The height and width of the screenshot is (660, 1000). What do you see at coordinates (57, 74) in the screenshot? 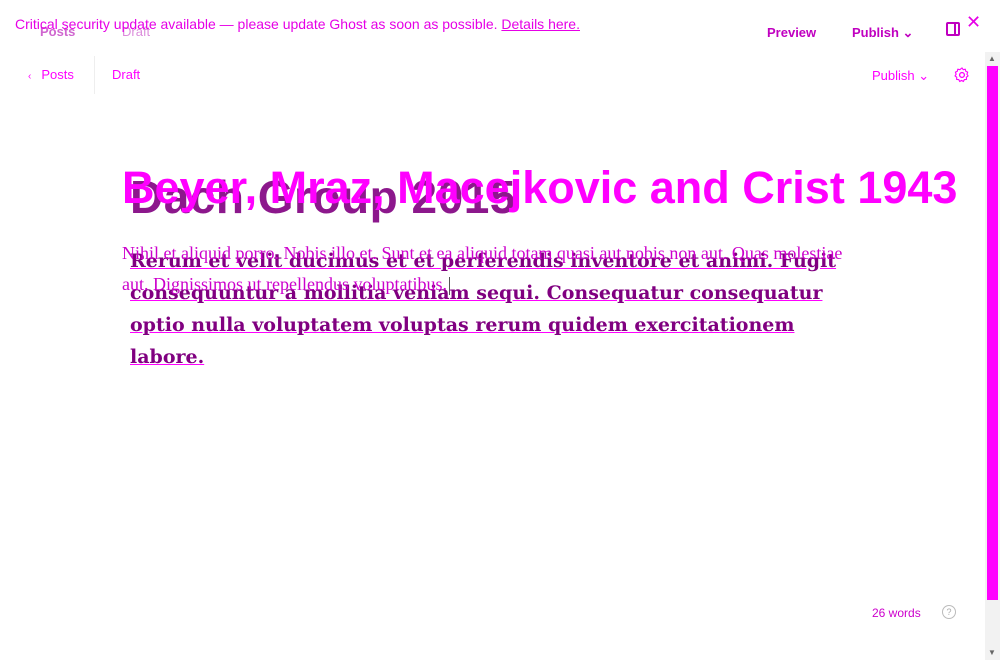
I see `back-to-posts-label: Posts` at bounding box center [57, 74].